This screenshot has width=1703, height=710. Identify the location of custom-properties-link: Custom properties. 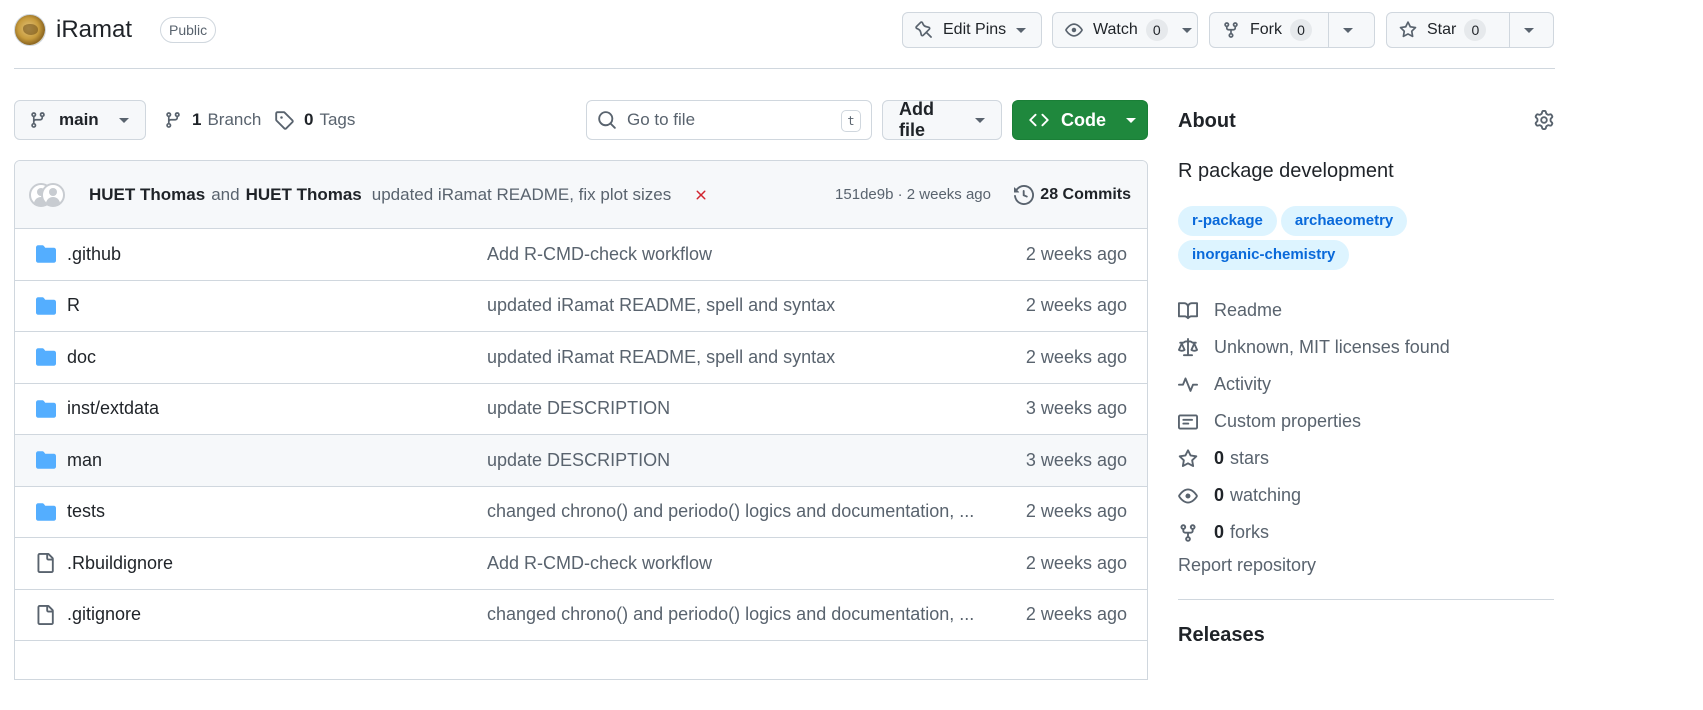
(1314, 421).